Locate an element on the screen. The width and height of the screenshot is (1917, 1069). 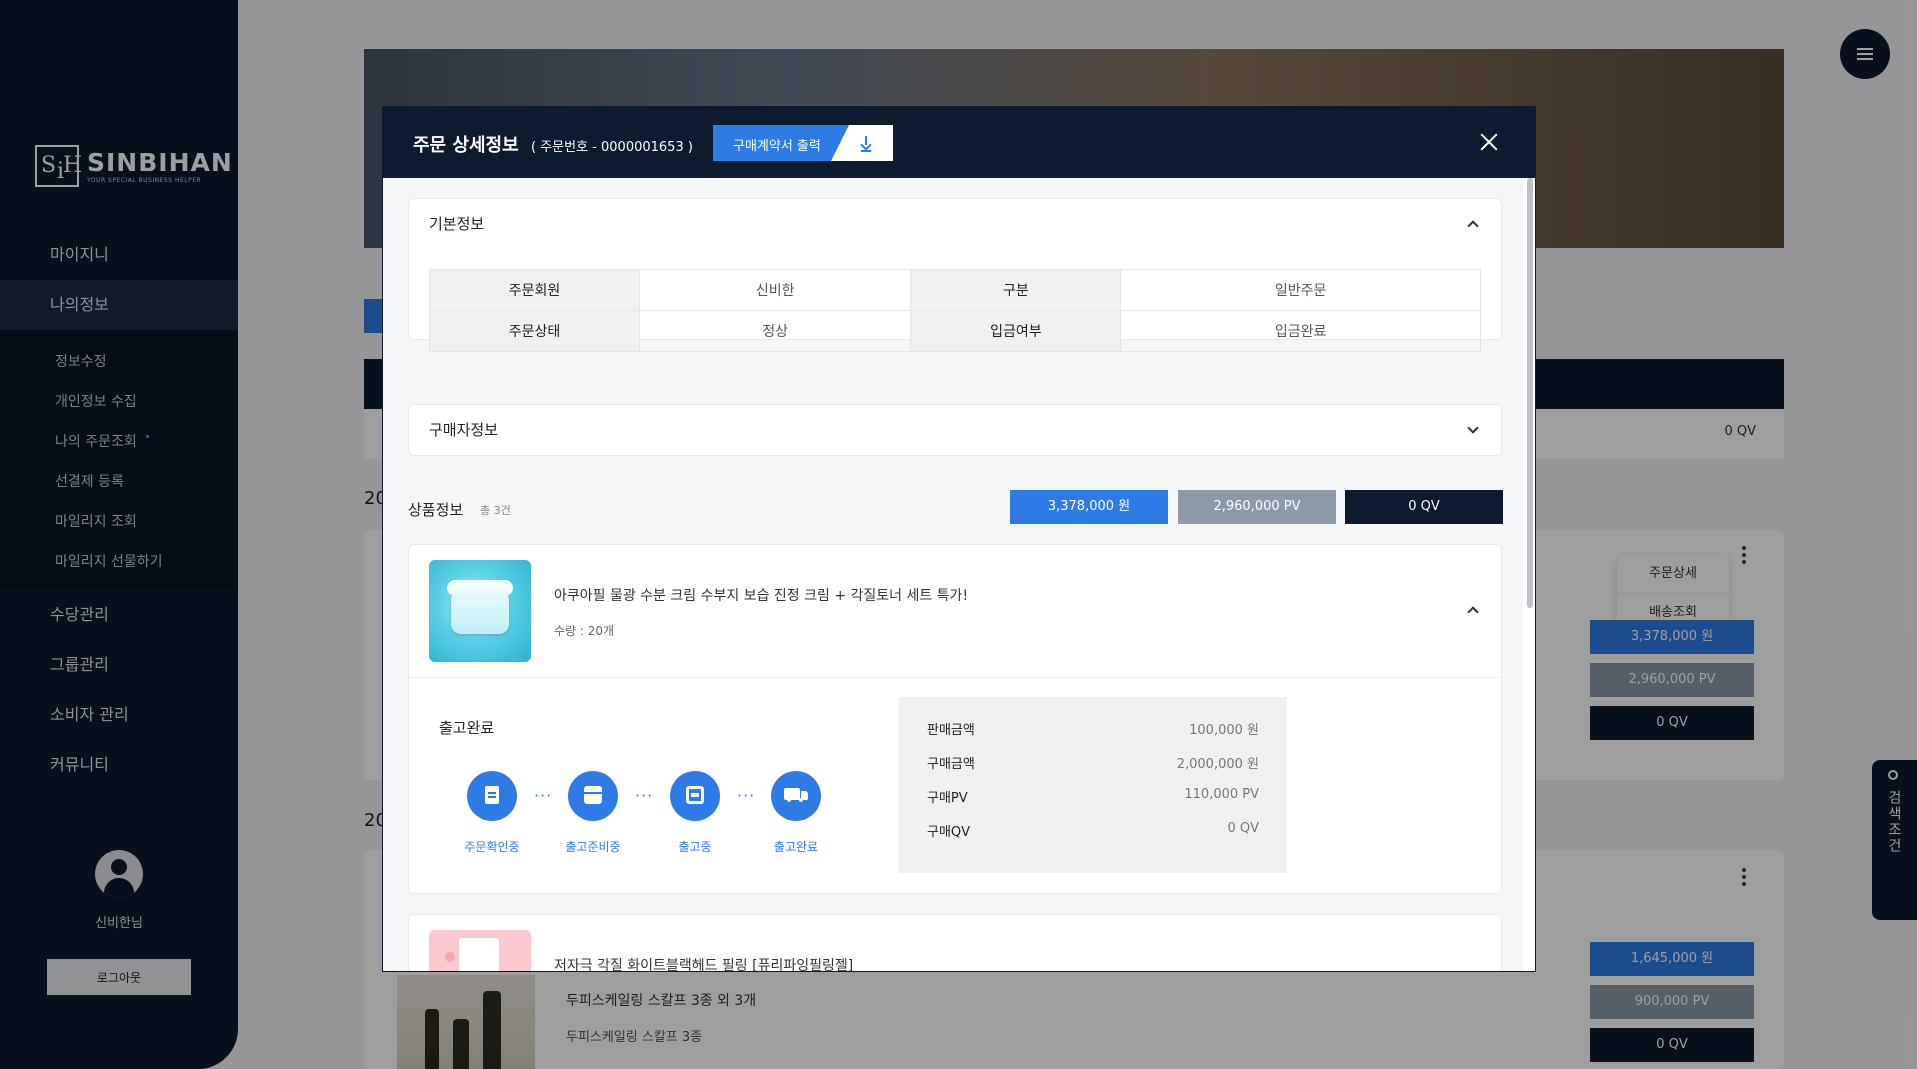
basic-info-toggle: 기본정보 is located at coordinates (955, 224).